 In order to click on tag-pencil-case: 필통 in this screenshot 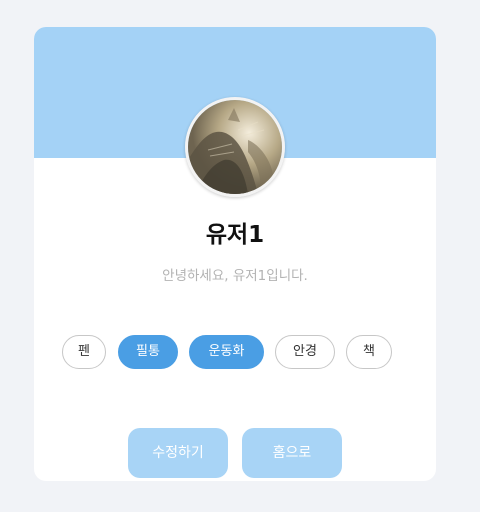, I will do `click(148, 352)`.